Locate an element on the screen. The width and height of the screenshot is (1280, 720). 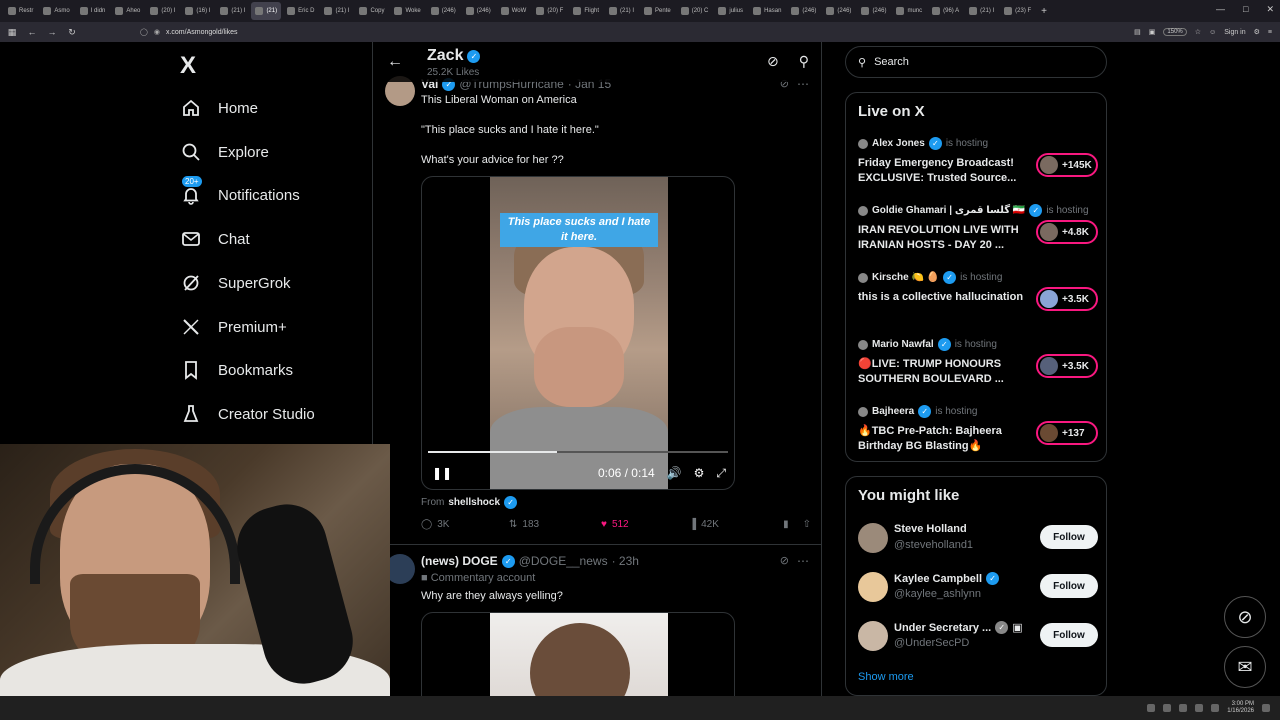
video-frame: This place sucks and I hate it here. is located at coordinates (579, 333).